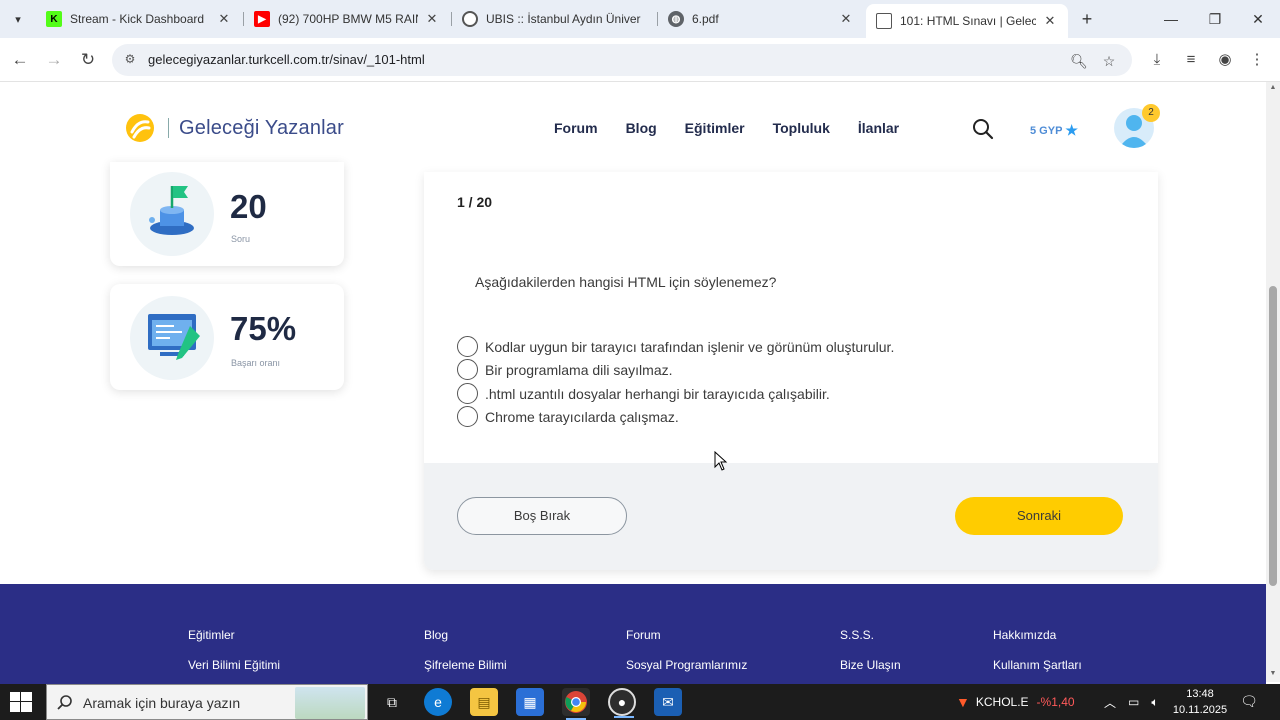  I want to click on answer-option-label: Chrome tarayıcılarda çalışmaz., so click(582, 416).